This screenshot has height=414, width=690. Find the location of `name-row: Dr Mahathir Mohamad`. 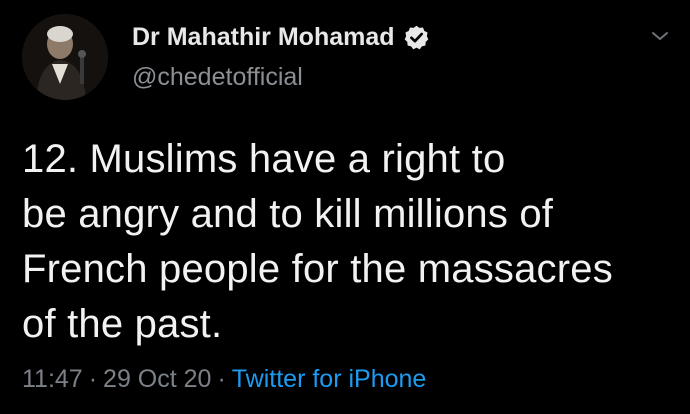

name-row: Dr Mahathir Mohamad is located at coordinates (281, 37).